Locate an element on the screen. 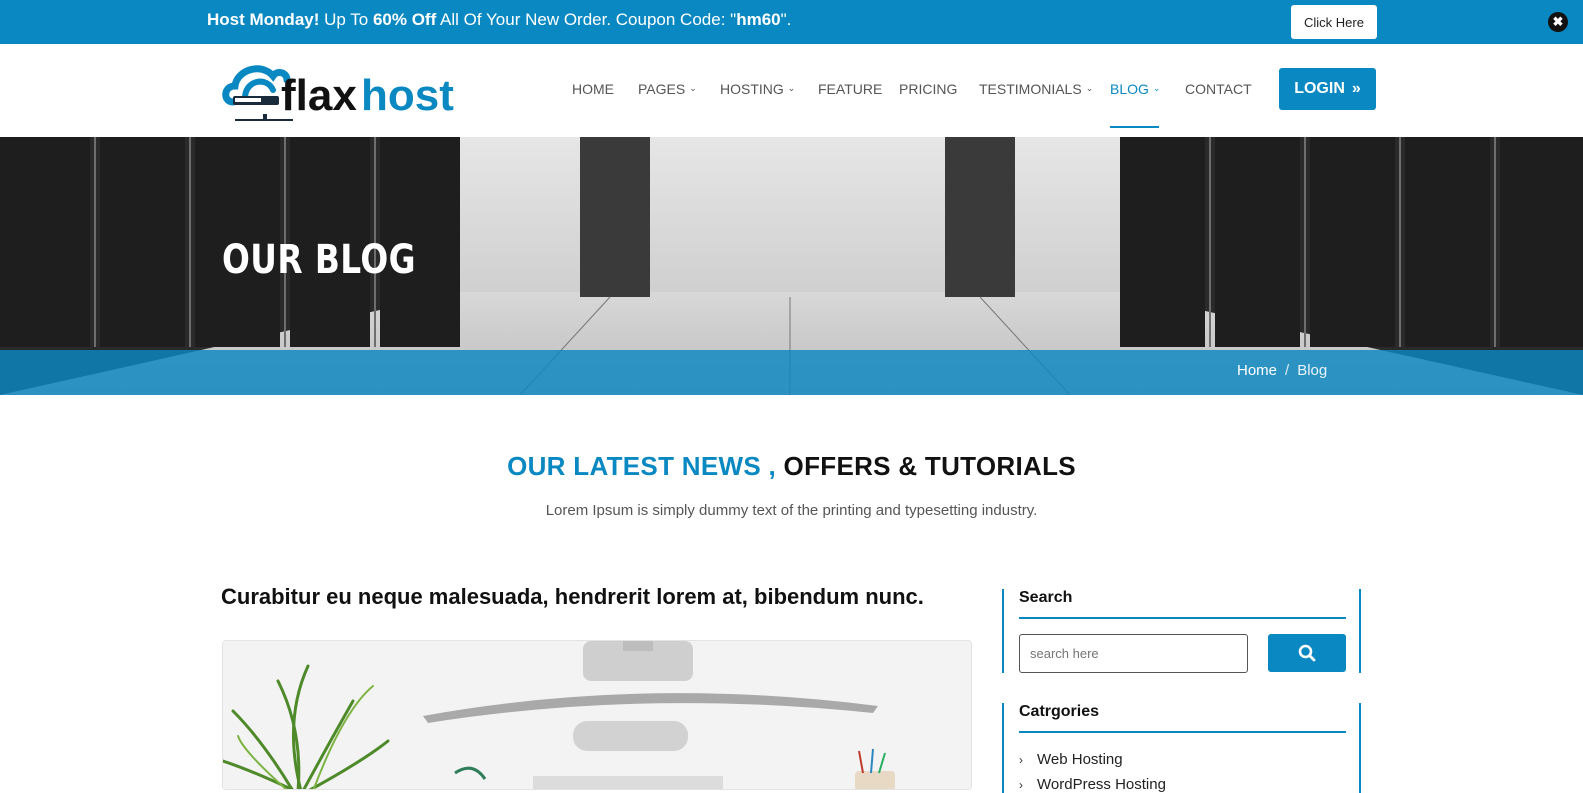 The image size is (1583, 793). nav-item-blog: BLOG ⌄ is located at coordinates (1135, 89).